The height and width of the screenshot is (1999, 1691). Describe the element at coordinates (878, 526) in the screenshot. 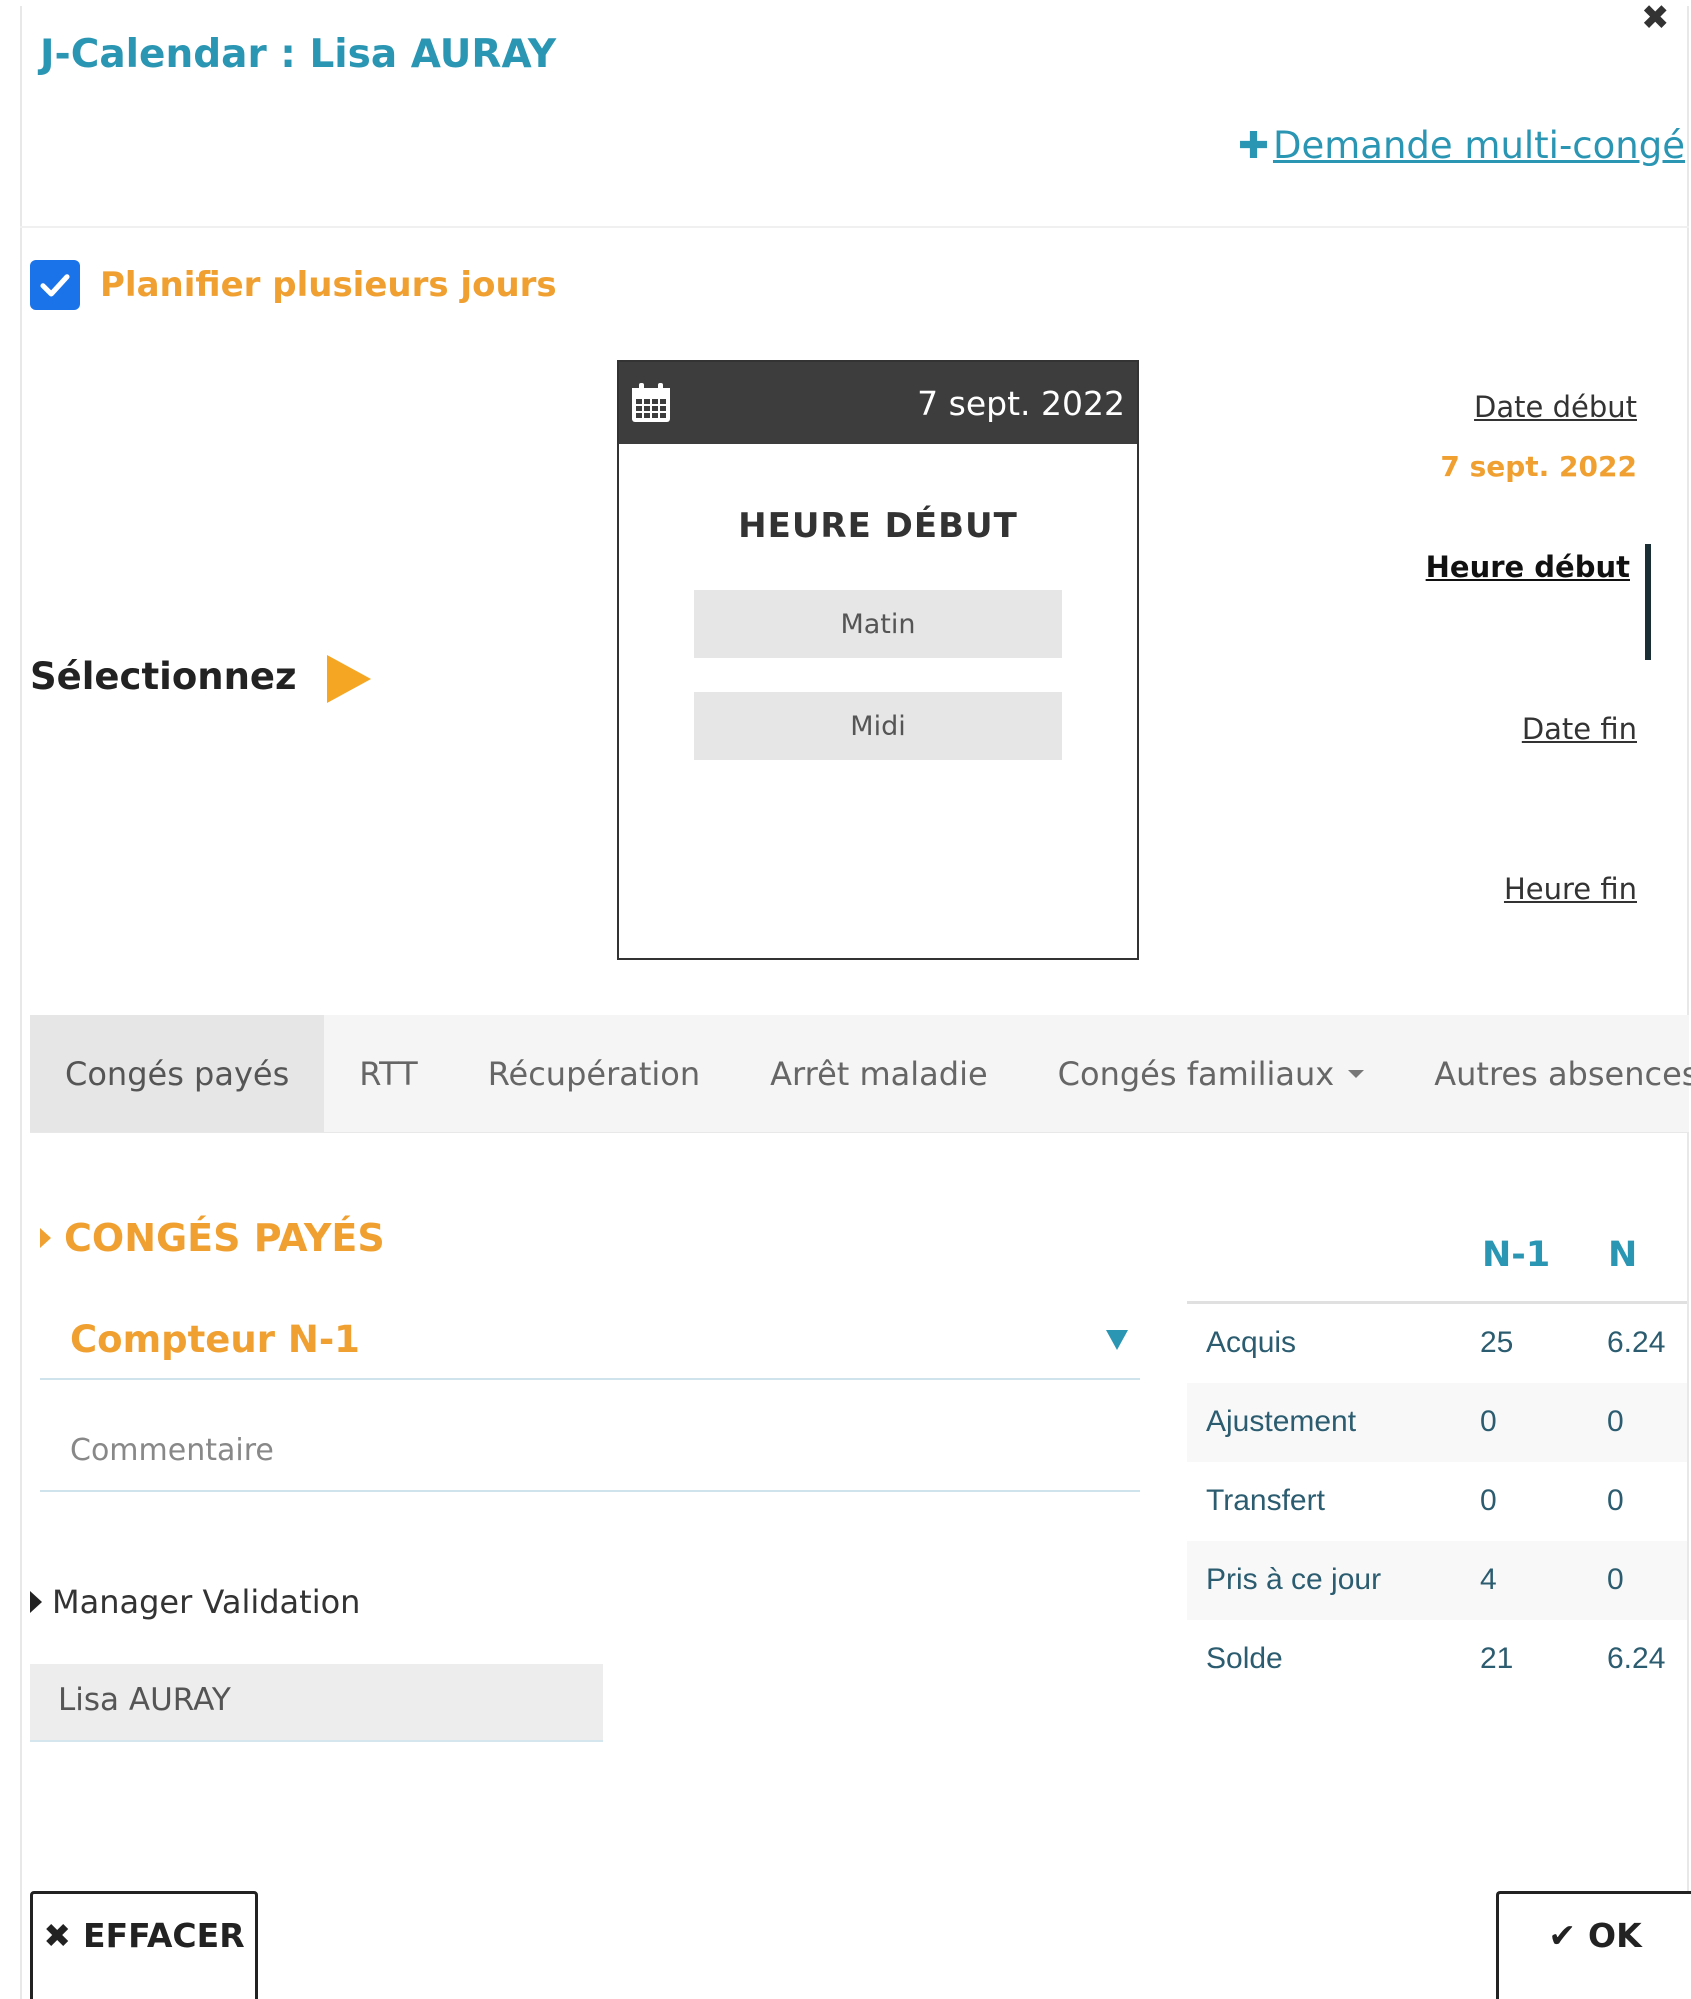

I see `picker-title: HEURE DÉBUT` at that location.